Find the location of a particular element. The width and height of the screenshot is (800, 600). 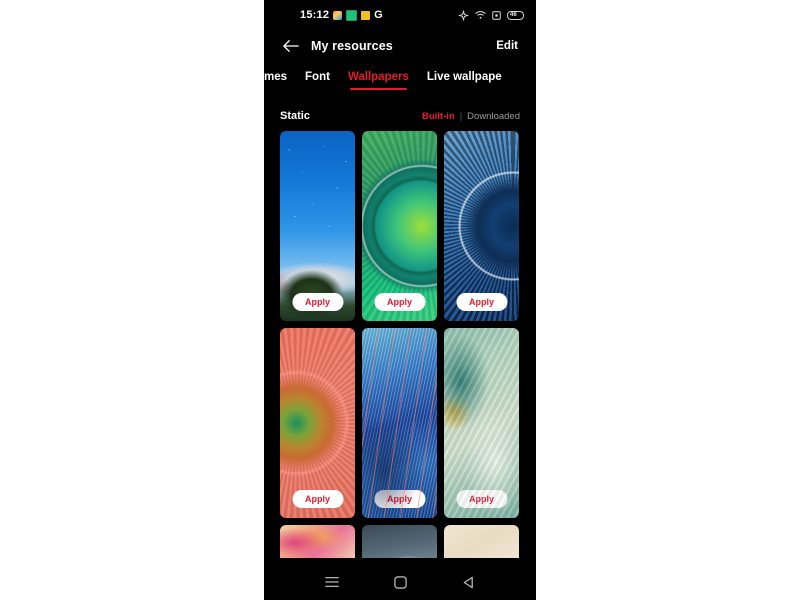

tab-font: Font is located at coordinates (317, 80).